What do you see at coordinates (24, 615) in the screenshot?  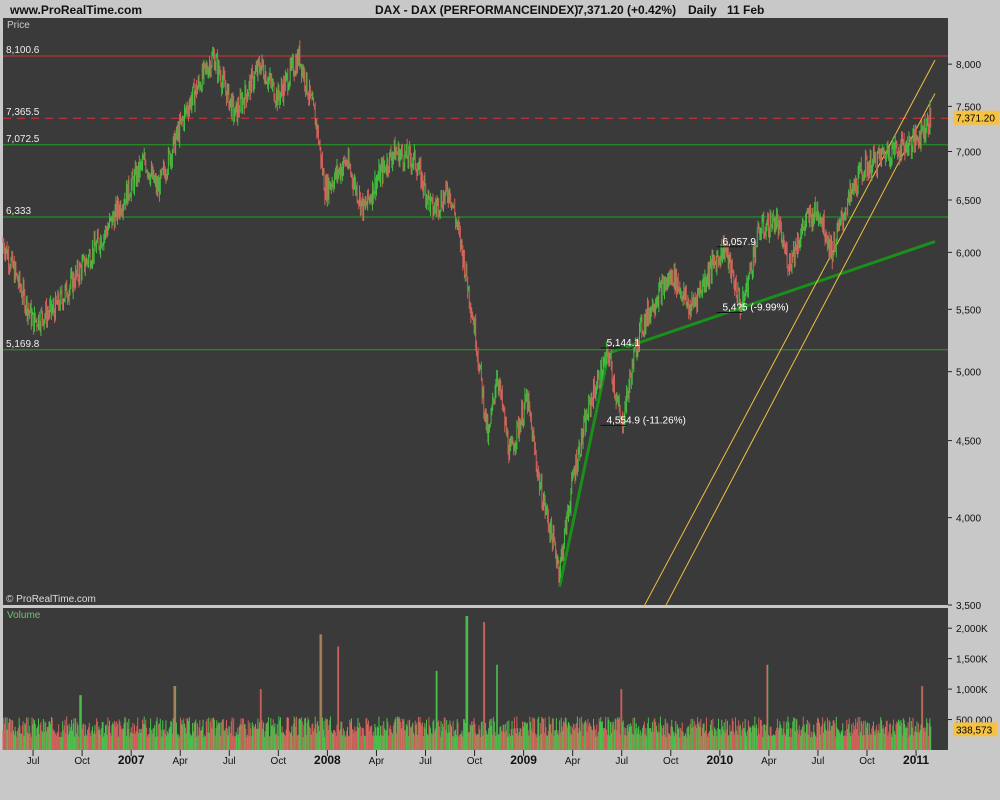 I see `volume-panel-label: Volume` at bounding box center [24, 615].